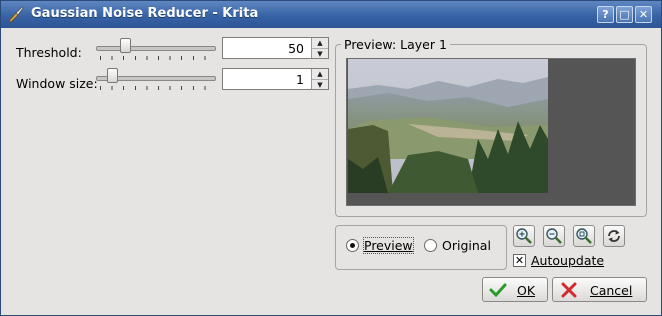 Image resolution: width=662 pixels, height=316 pixels. I want to click on ok-label-text: OK, so click(526, 290).